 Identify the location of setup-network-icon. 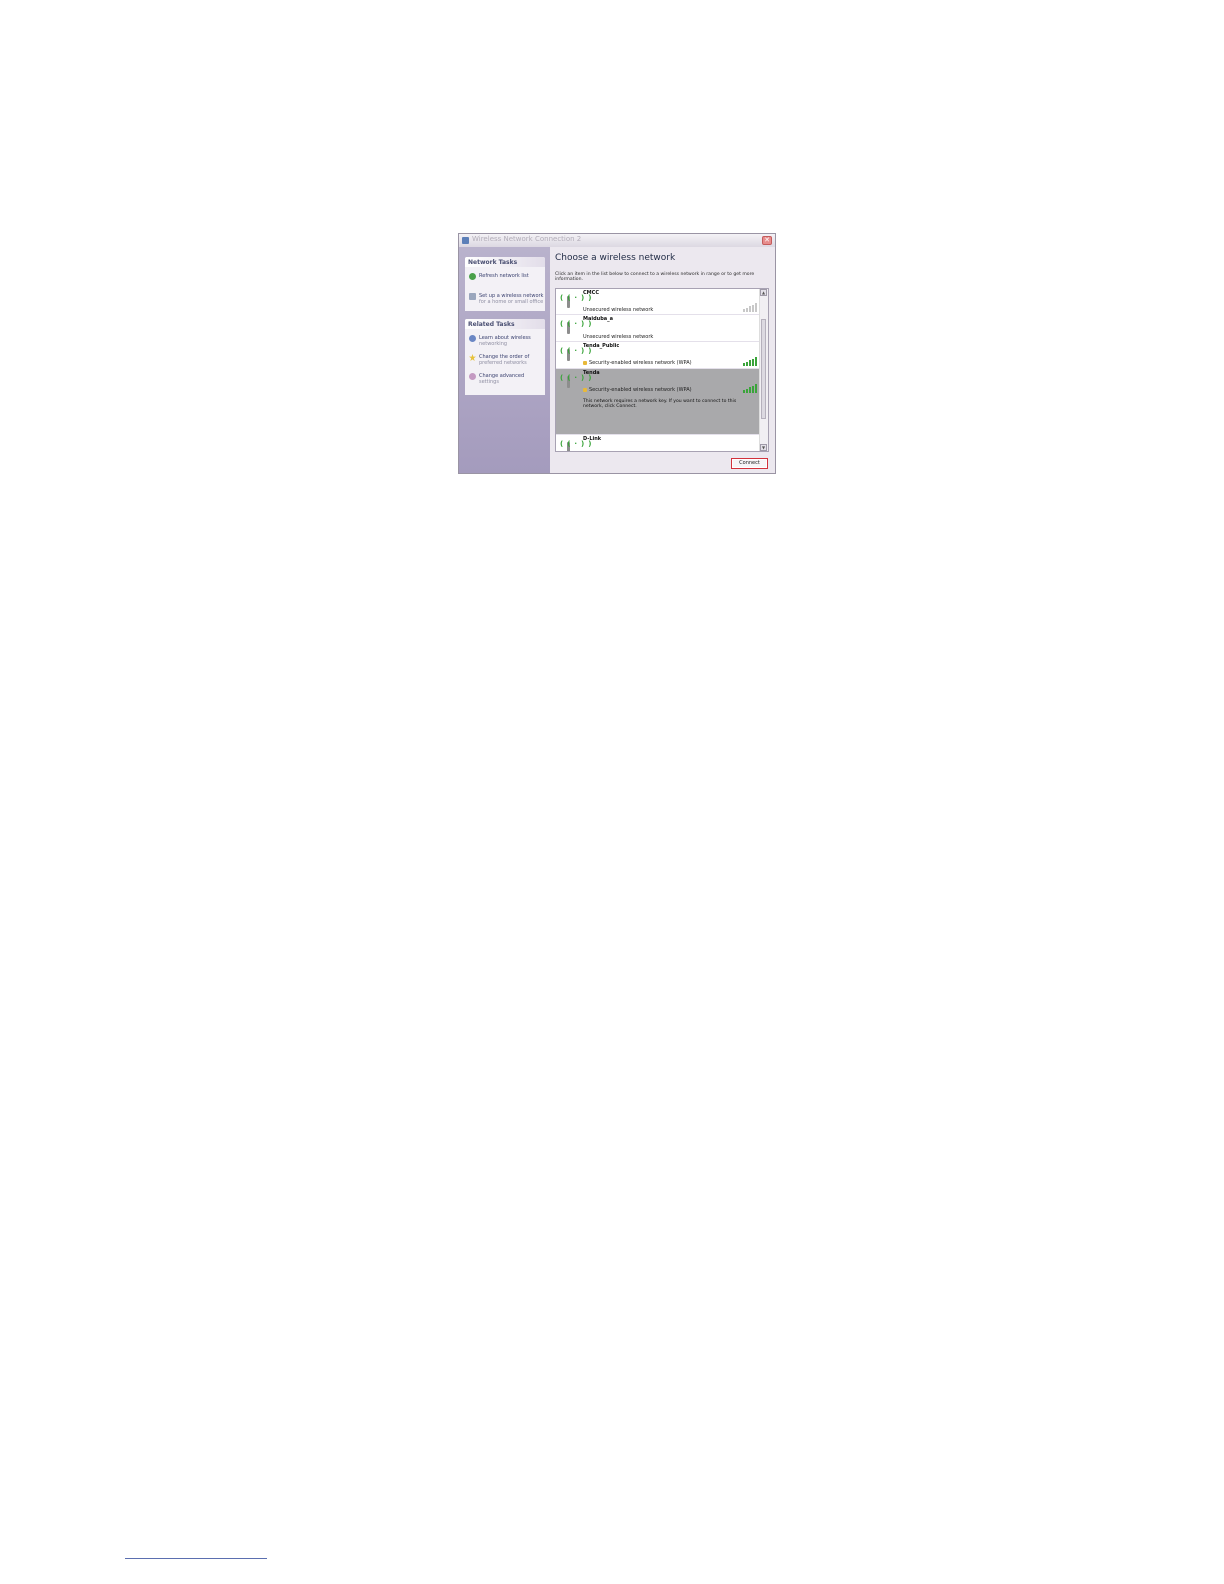
(472, 296).